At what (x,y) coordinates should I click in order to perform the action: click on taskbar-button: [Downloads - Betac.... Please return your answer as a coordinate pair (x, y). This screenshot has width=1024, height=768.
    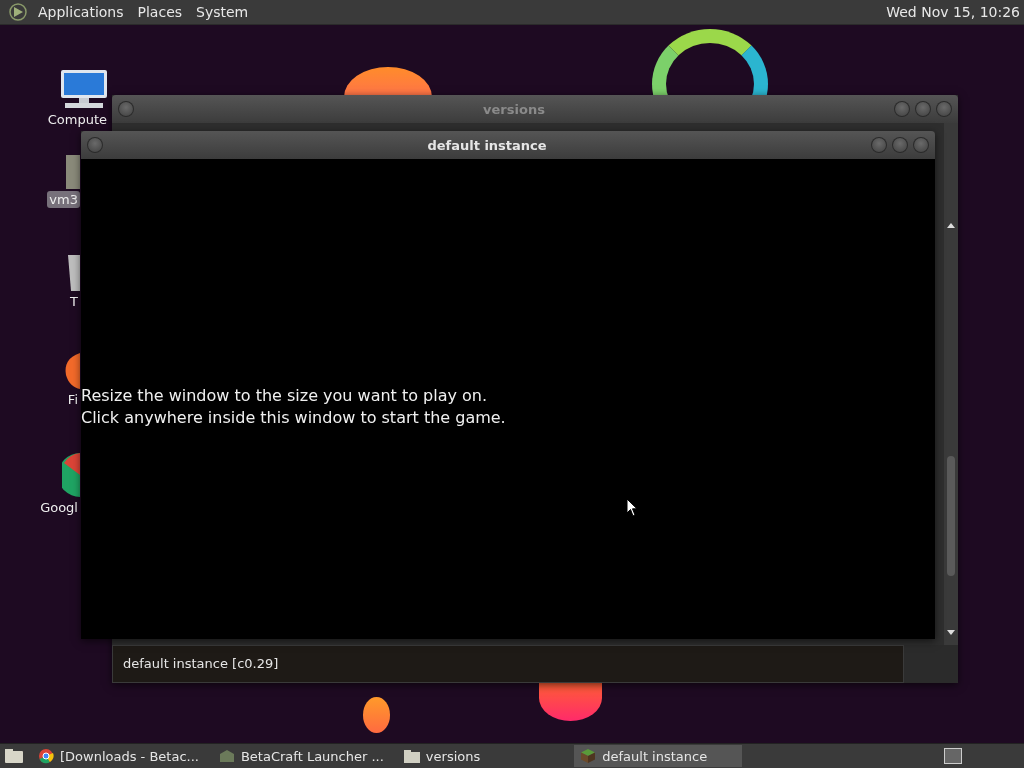
    Looking at the image, I should click on (118, 756).